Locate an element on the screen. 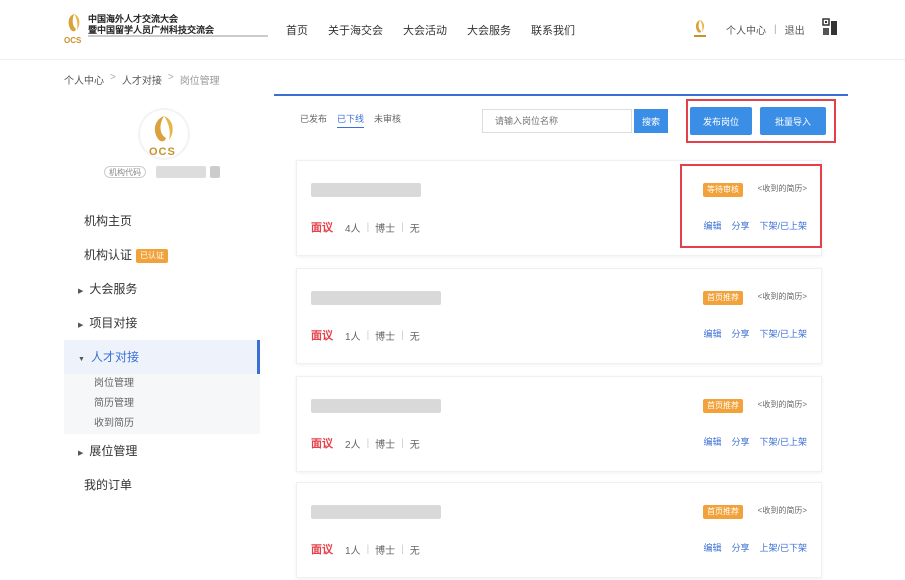  submenu-resume-management: 简历管理 is located at coordinates (162, 404).